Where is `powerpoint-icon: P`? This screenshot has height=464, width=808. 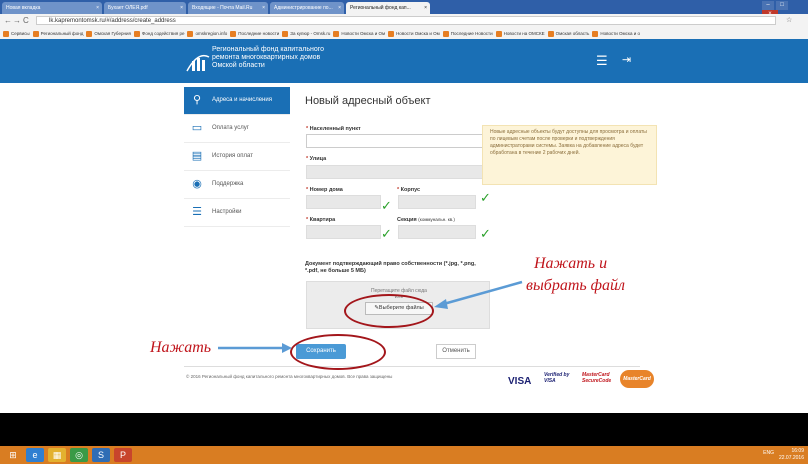 powerpoint-icon: P is located at coordinates (123, 455).